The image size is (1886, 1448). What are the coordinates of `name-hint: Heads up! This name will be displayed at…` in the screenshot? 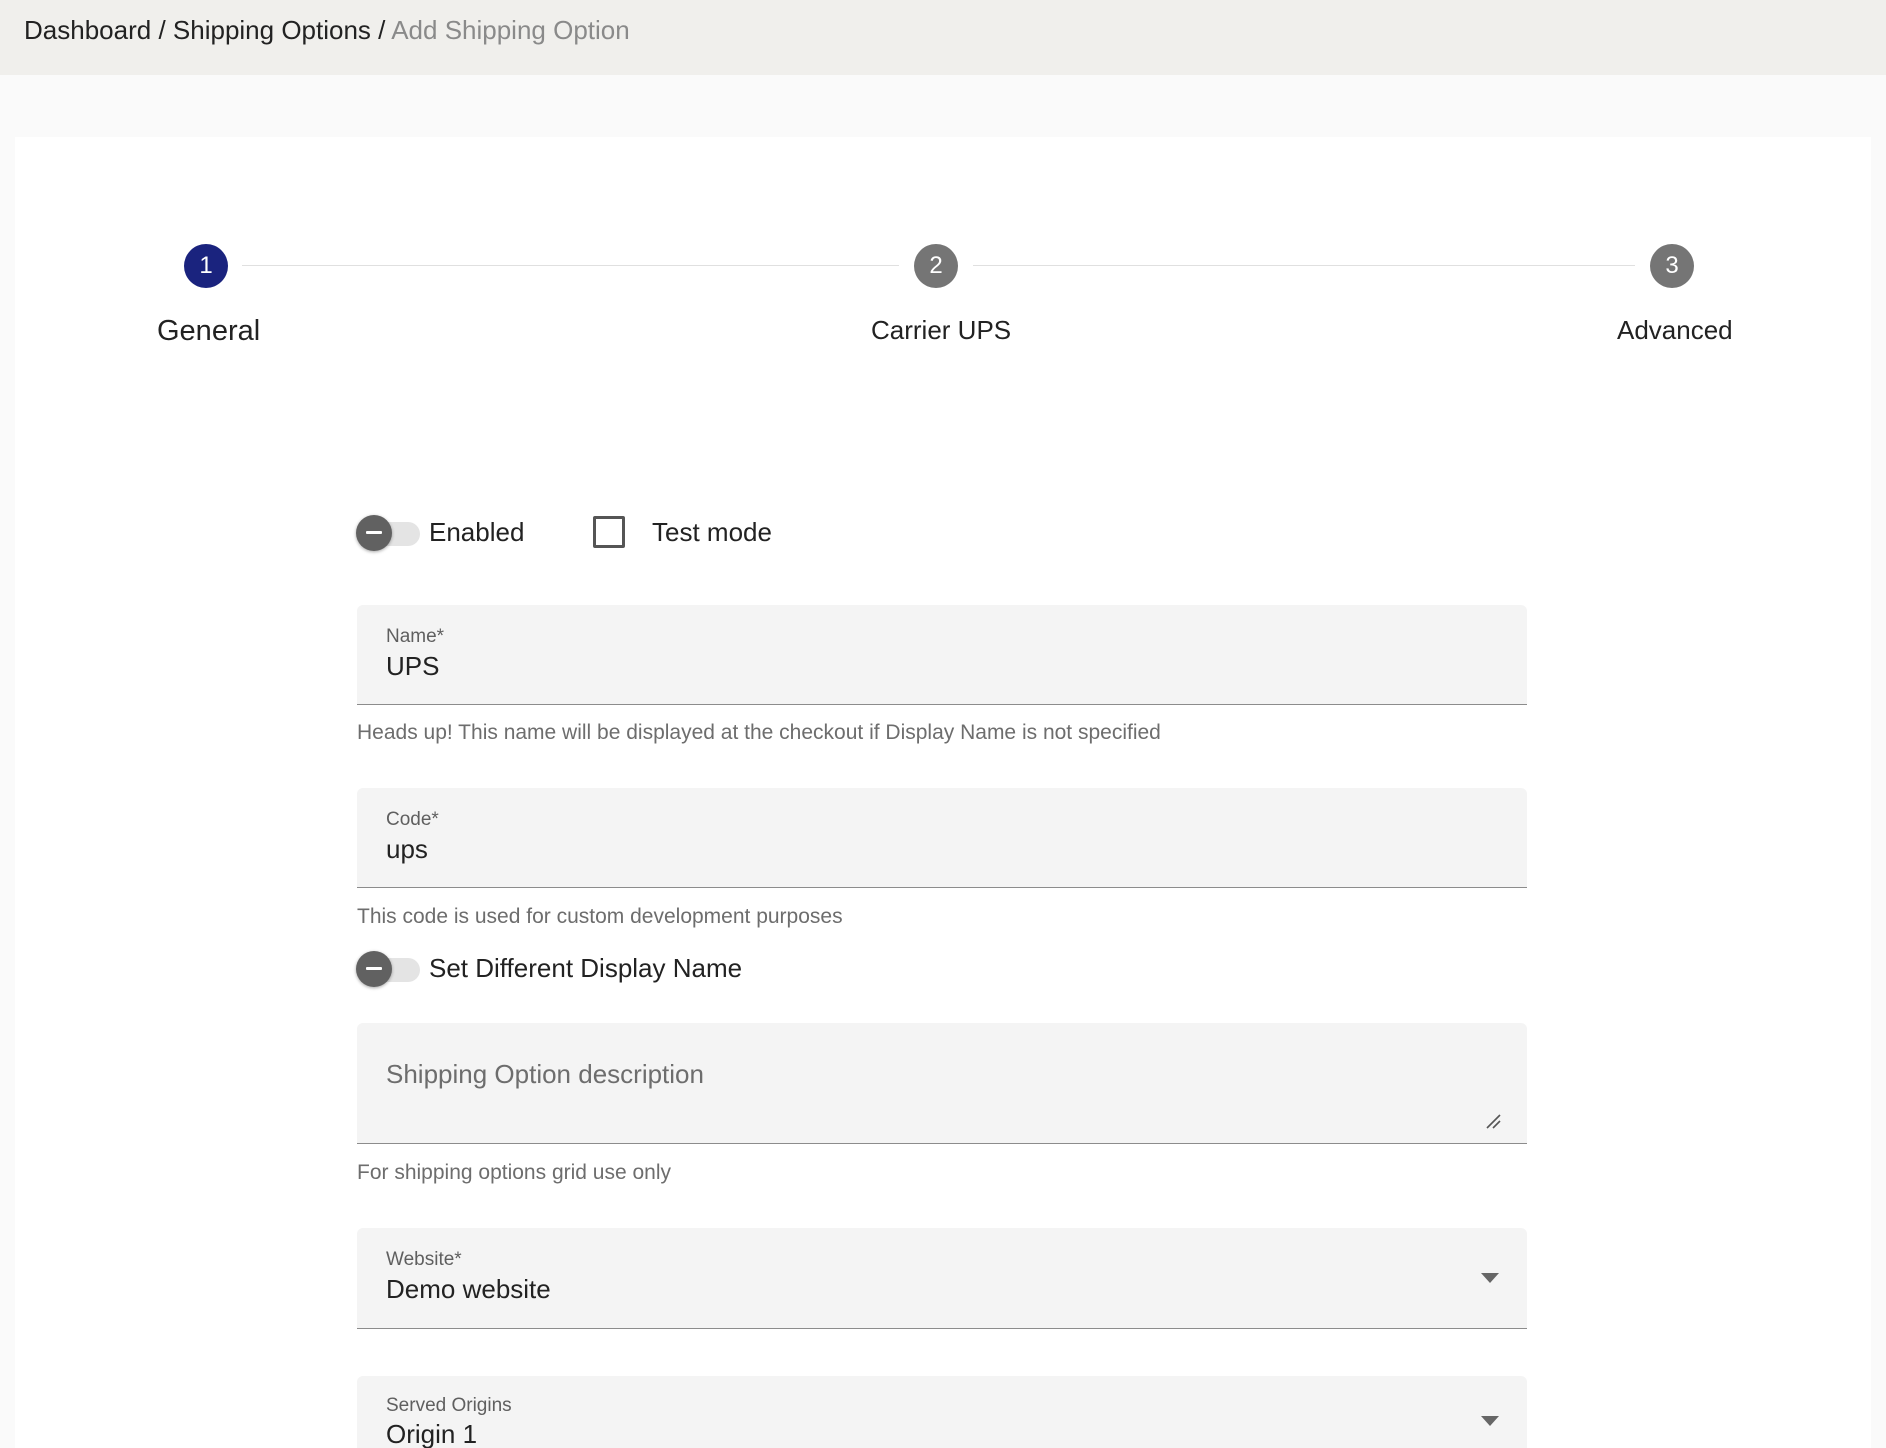 It's located at (759, 732).